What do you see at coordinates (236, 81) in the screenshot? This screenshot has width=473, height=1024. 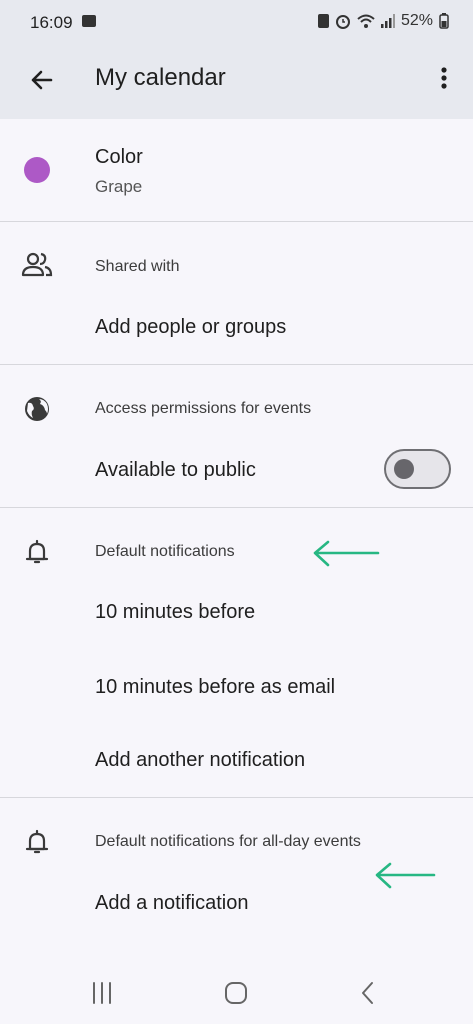 I see `app-bar: My calendar` at bounding box center [236, 81].